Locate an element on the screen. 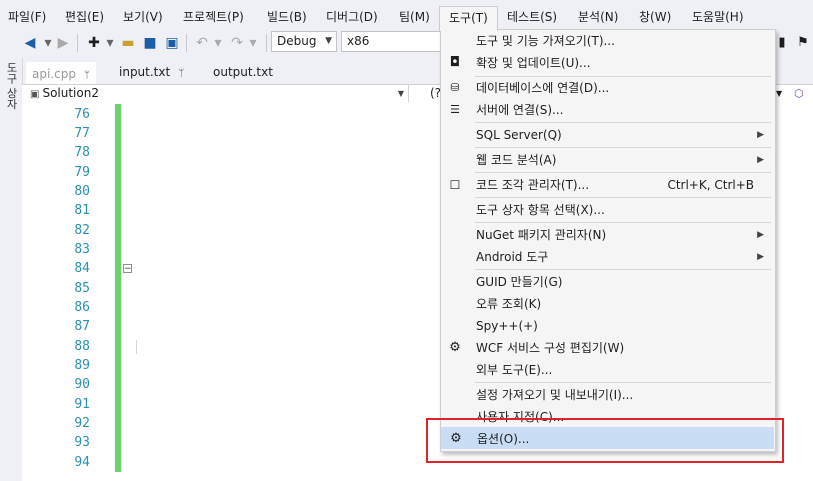  line-number: 81 is located at coordinates (82, 210).